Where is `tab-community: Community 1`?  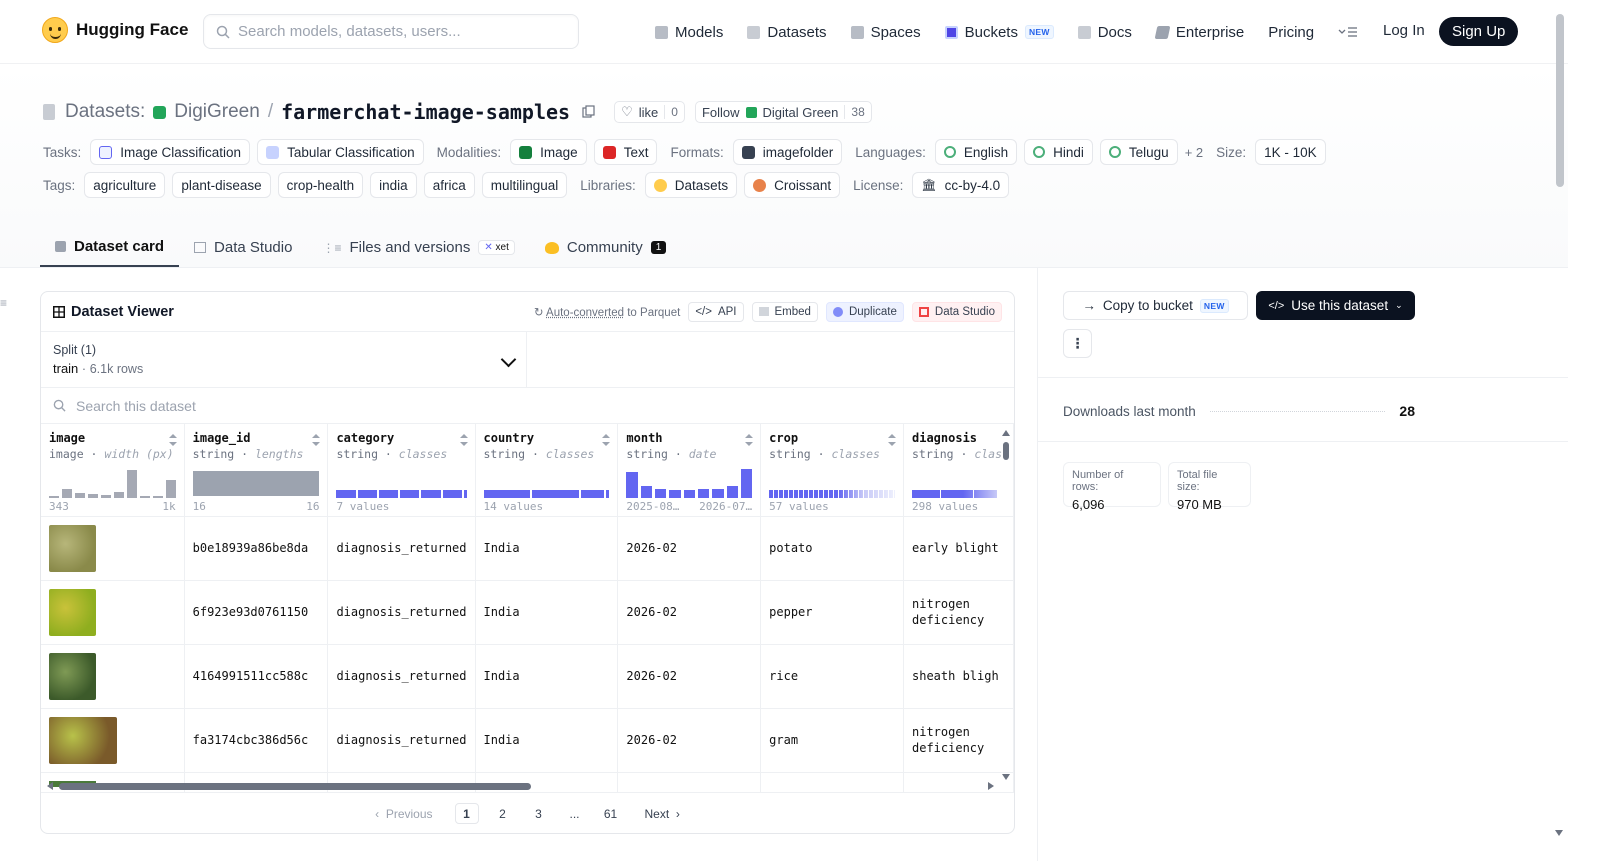 tab-community: Community 1 is located at coordinates (605, 247).